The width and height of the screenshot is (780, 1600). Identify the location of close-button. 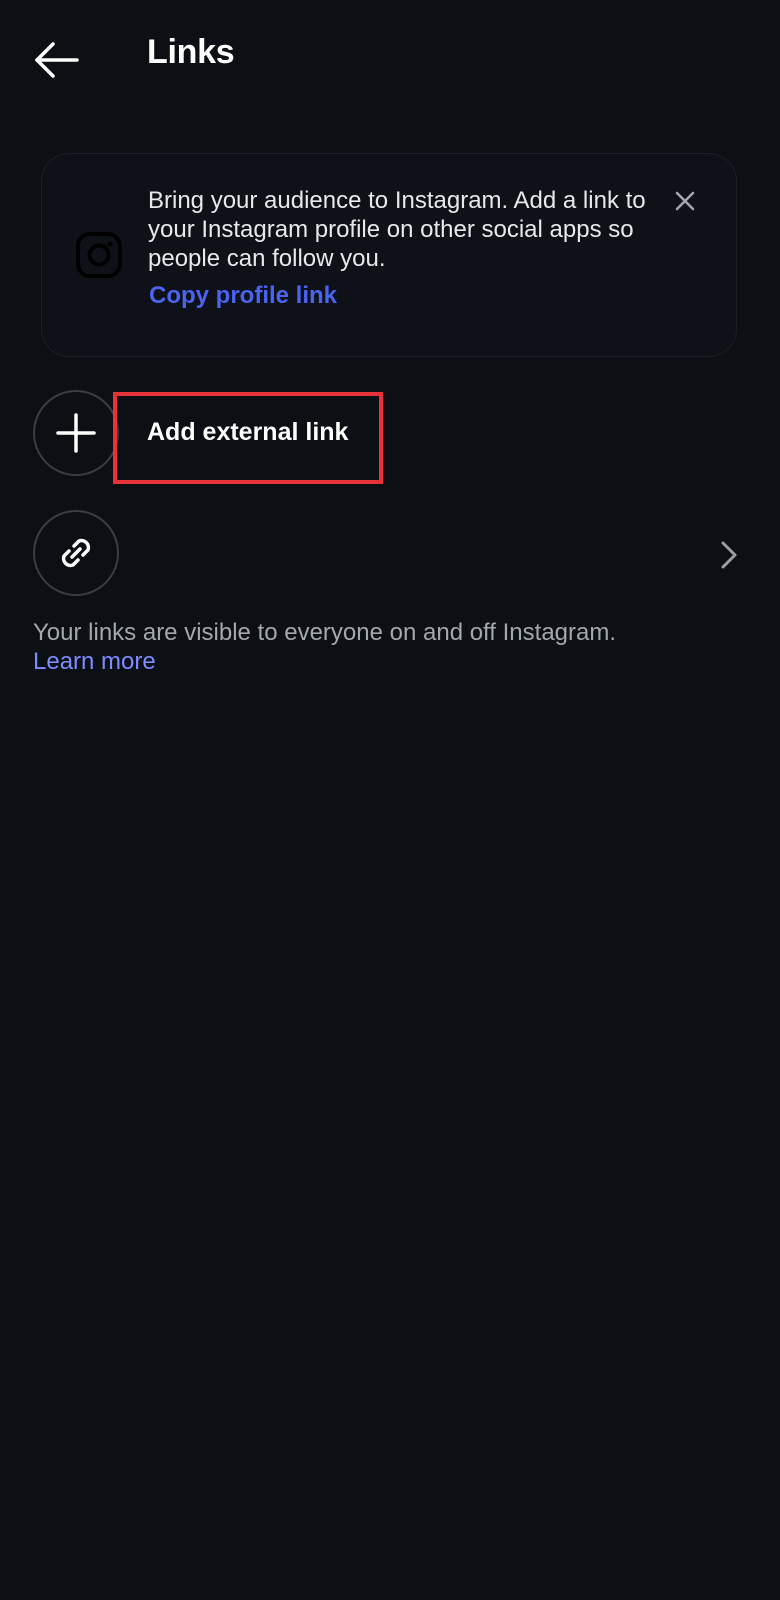
(685, 201).